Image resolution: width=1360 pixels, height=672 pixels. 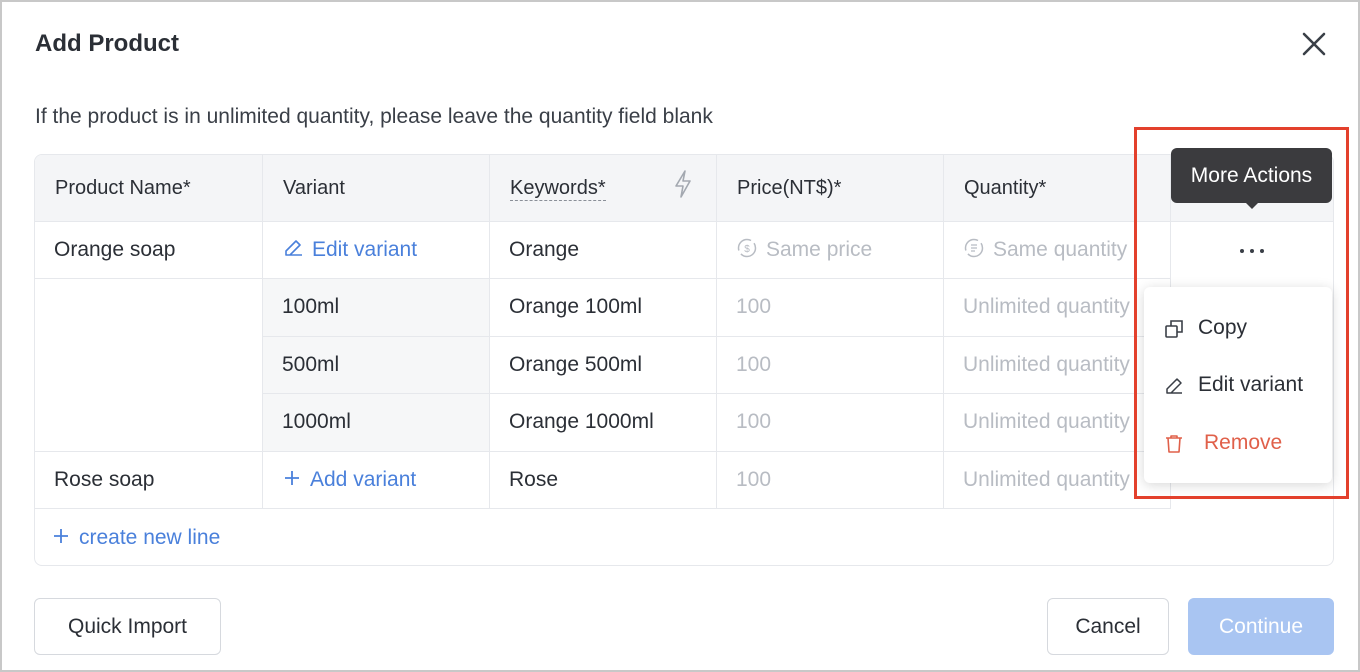 I want to click on close-icon, so click(x=1314, y=44).